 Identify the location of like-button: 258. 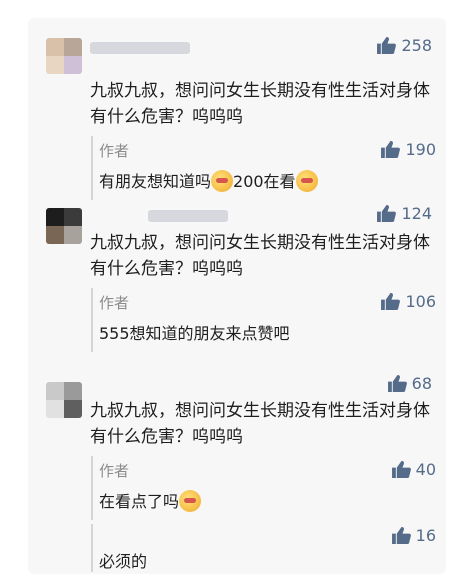
(404, 45).